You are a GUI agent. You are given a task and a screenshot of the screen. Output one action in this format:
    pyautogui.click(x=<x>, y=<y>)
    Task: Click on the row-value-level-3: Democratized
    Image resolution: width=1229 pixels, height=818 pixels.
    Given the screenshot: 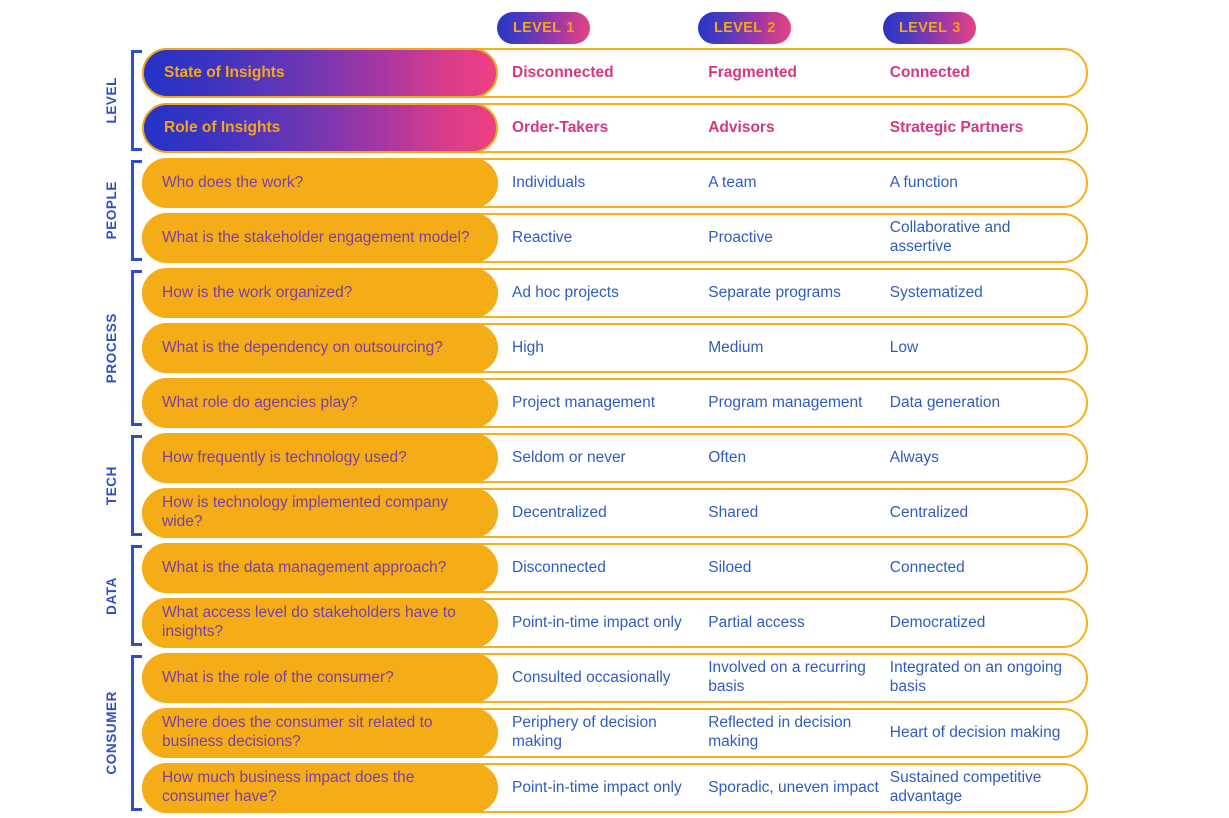 What is the action you would take?
    pyautogui.click(x=937, y=622)
    